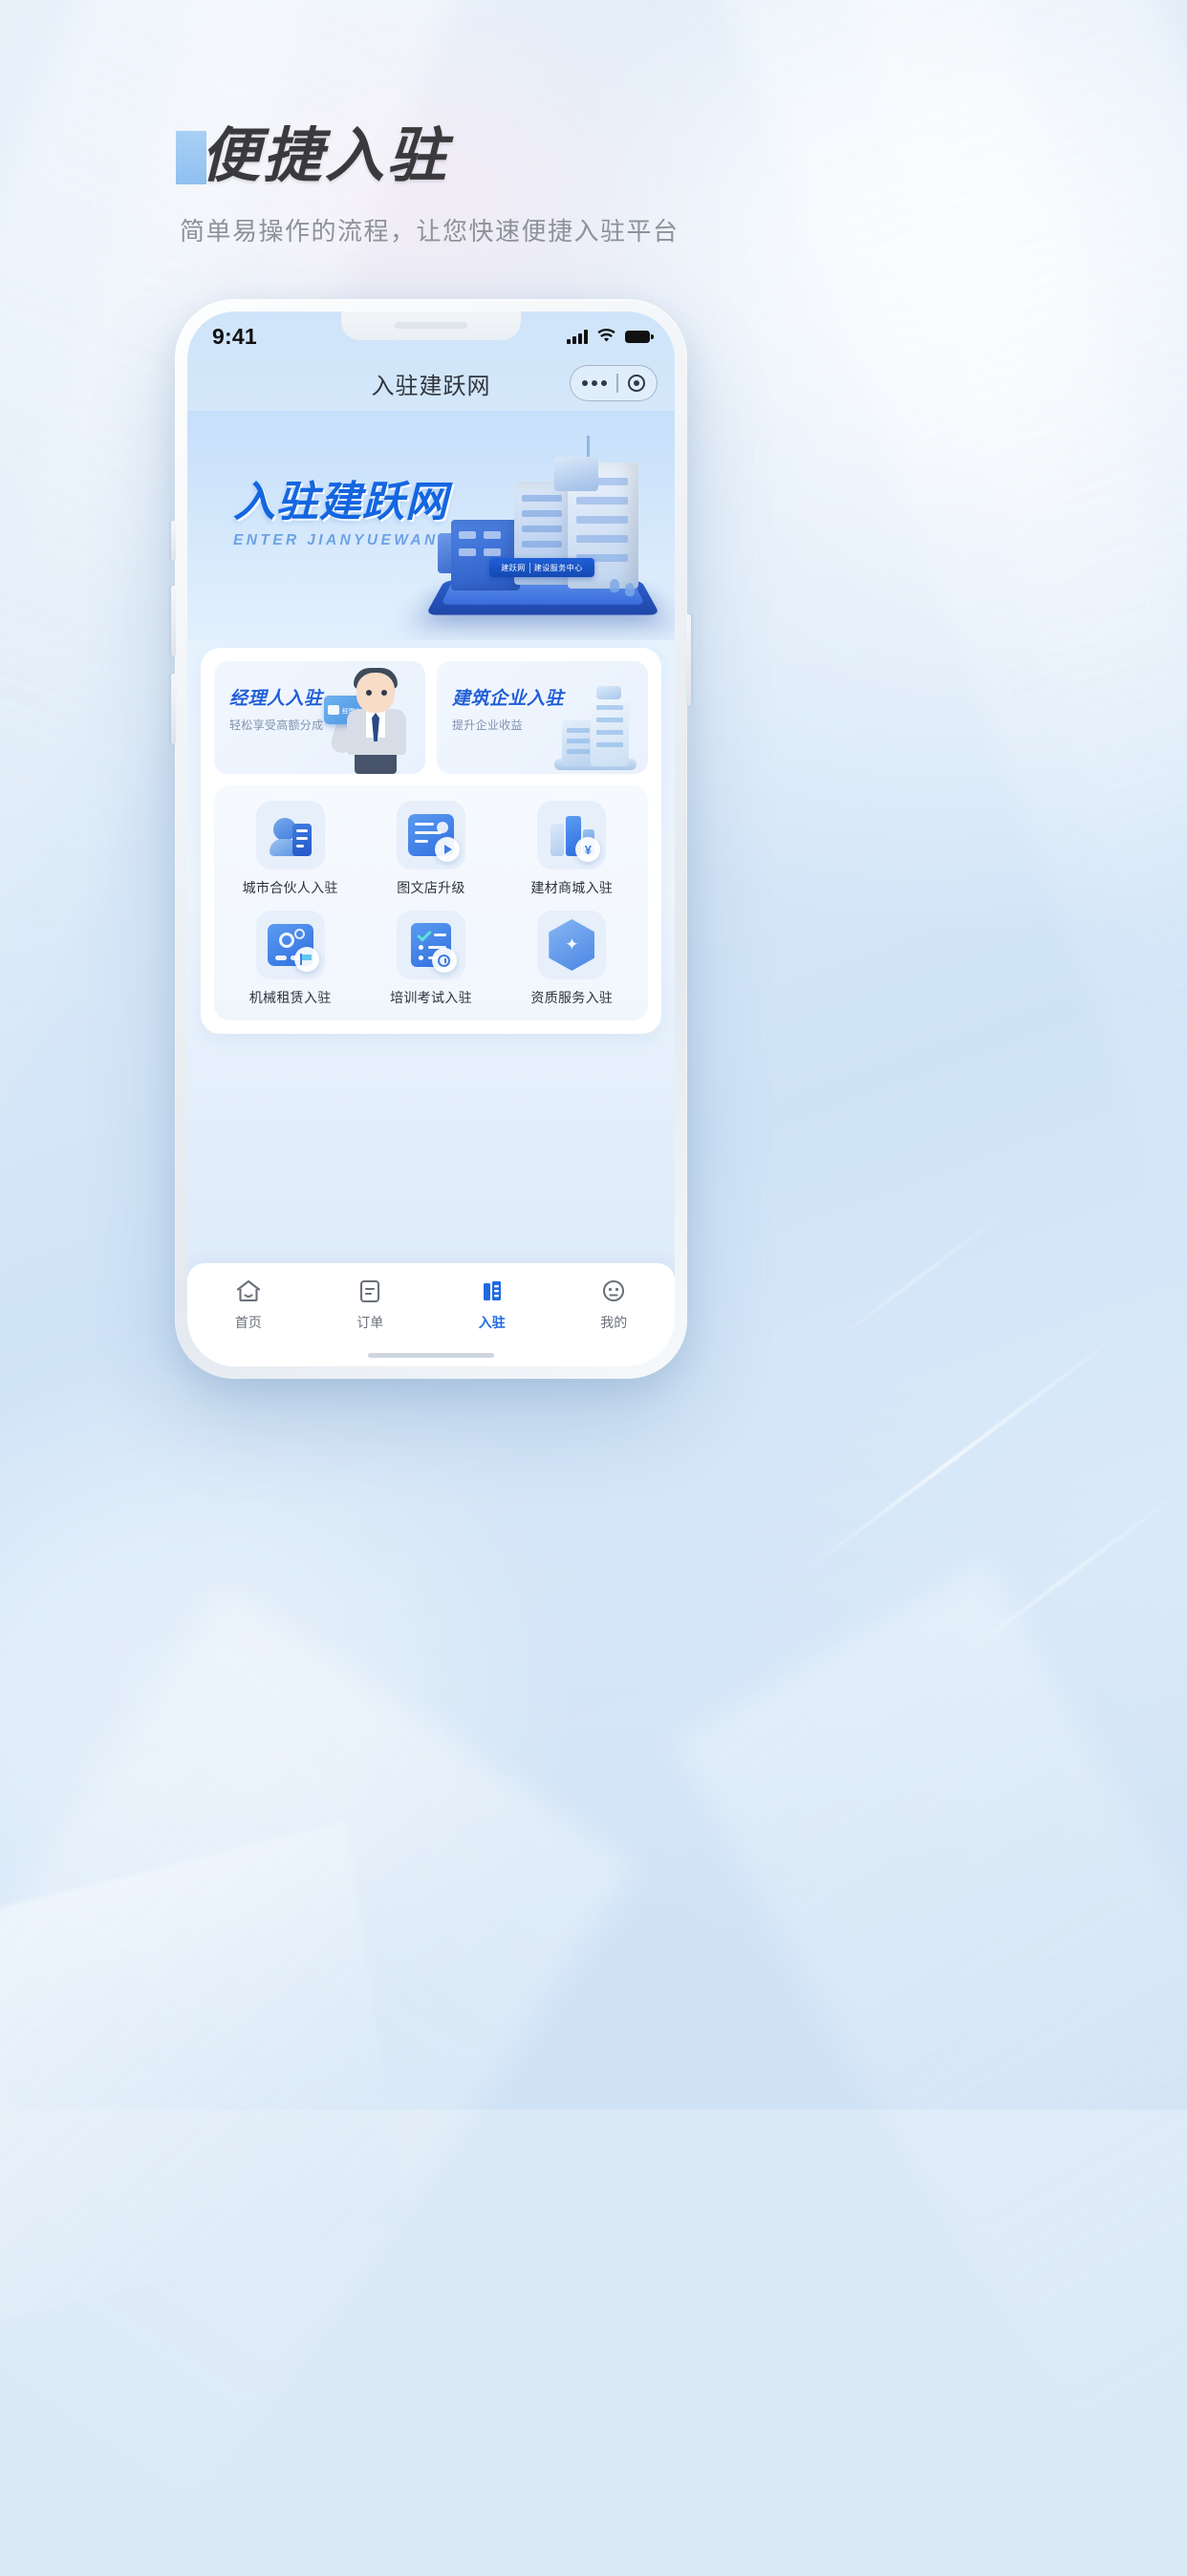 Image resolution: width=1187 pixels, height=2576 pixels. Describe the element at coordinates (576, 474) in the screenshot. I see `building-rooftop` at that location.